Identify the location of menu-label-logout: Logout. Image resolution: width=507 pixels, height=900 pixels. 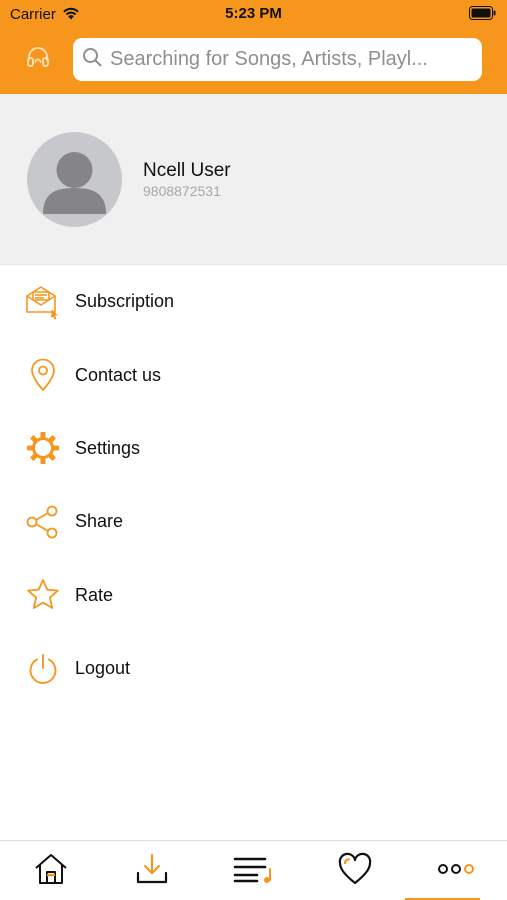
(103, 668).